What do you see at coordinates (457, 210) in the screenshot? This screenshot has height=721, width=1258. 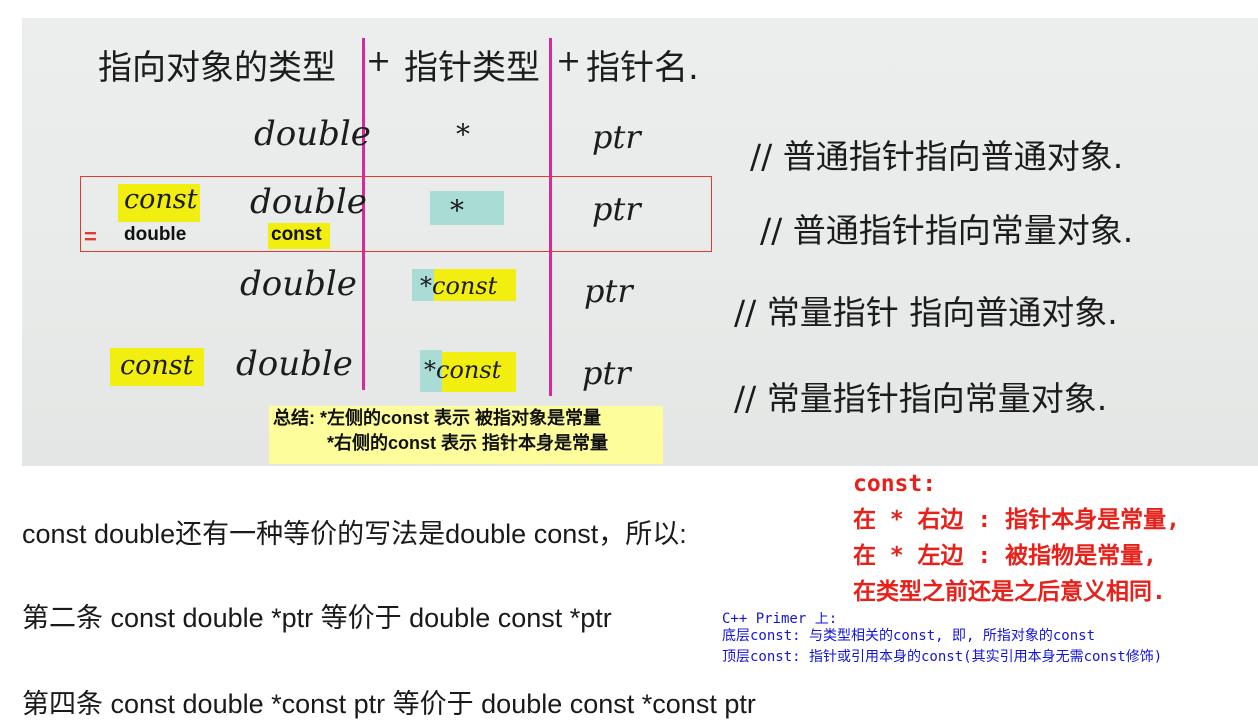 I see `row2-pointer-type: *` at bounding box center [457, 210].